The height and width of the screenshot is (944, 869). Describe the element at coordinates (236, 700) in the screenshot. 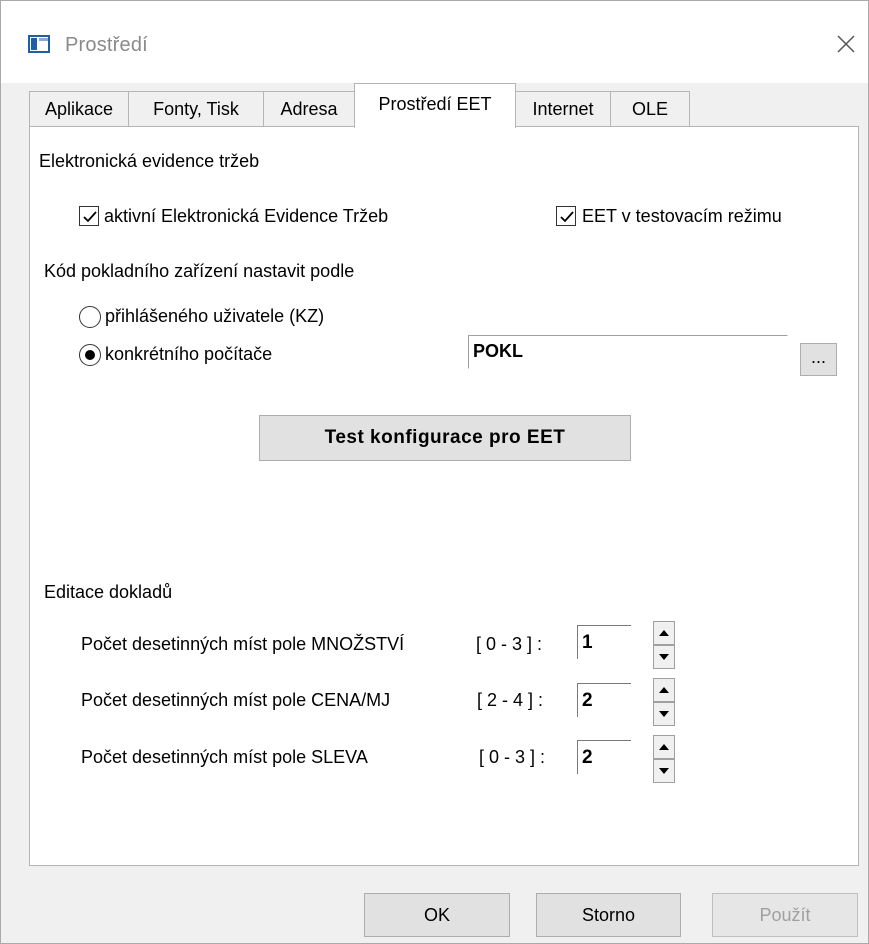

I see `decimal-price-label: Počet desetinných míst pole CENA/MJ` at that location.